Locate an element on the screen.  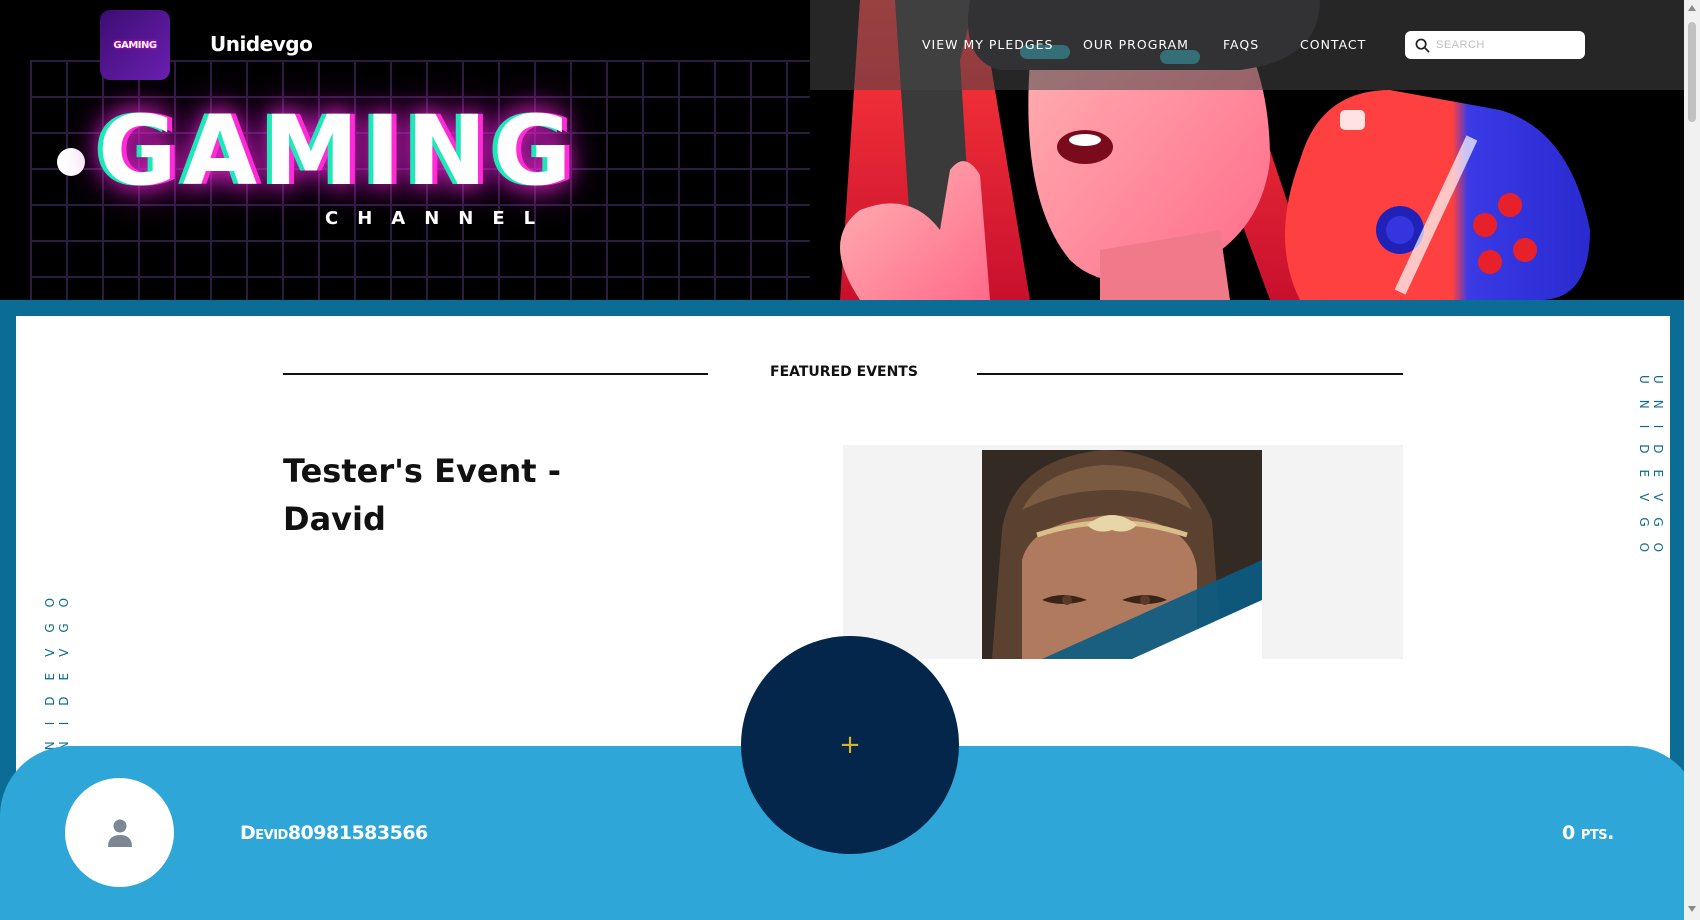
add-button: + is located at coordinates (850, 745).